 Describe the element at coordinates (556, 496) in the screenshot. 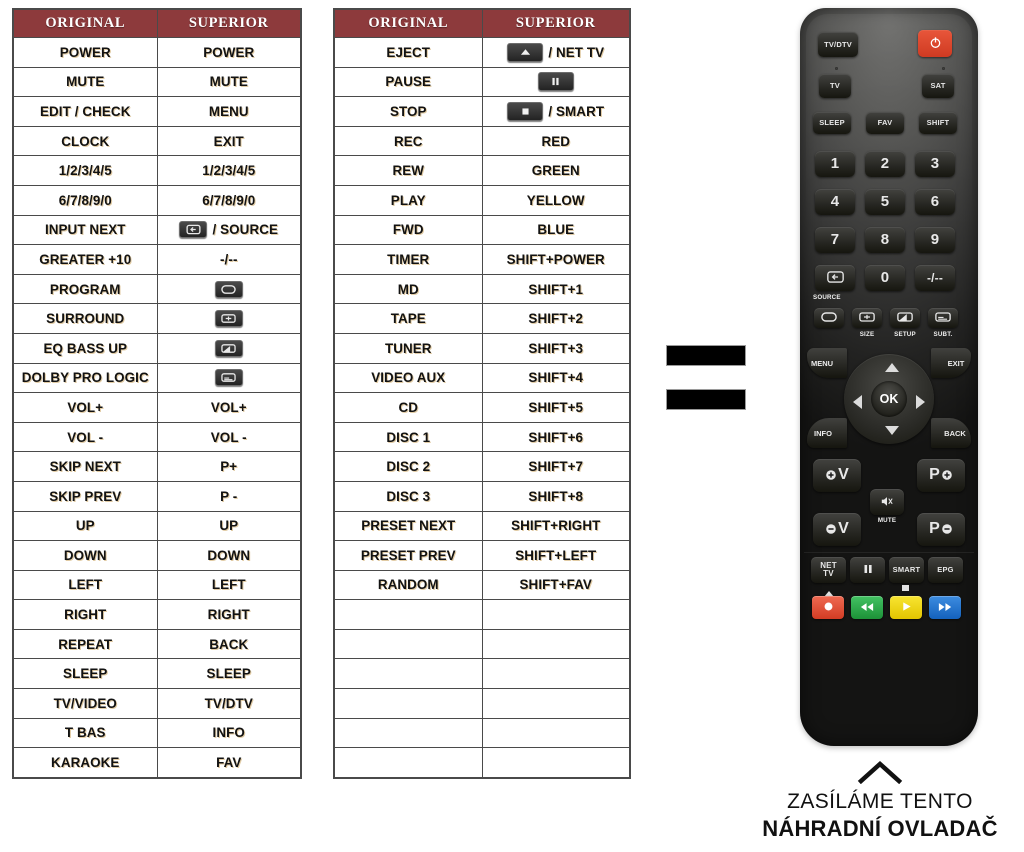

I see `cell-superior: SHIFT+8` at that location.